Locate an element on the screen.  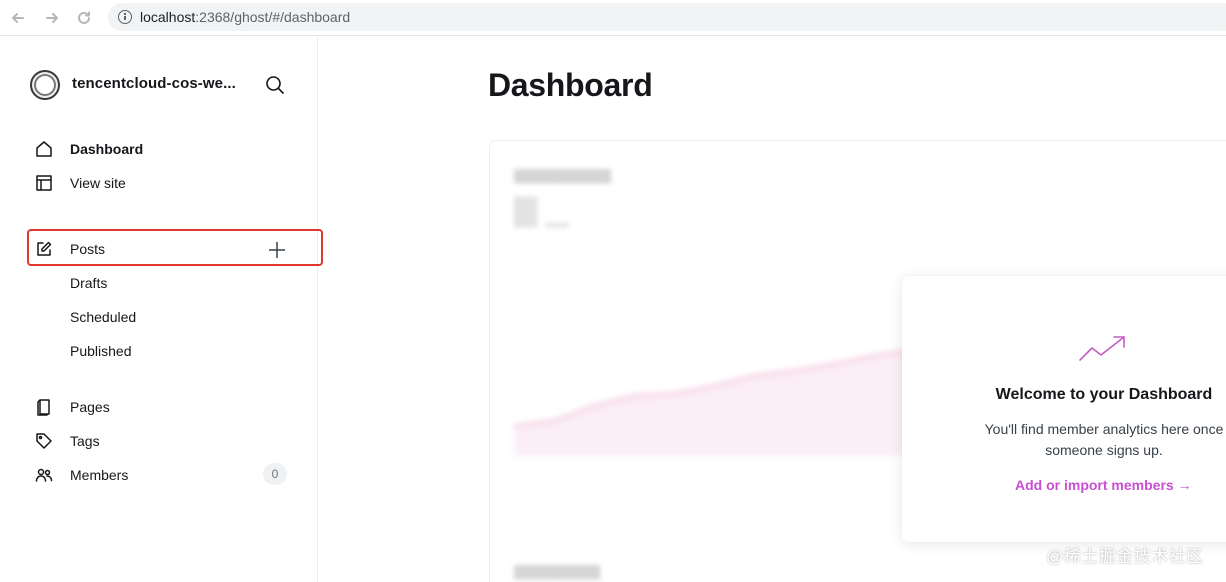
nav-item-label: View site is located at coordinates (98, 183).